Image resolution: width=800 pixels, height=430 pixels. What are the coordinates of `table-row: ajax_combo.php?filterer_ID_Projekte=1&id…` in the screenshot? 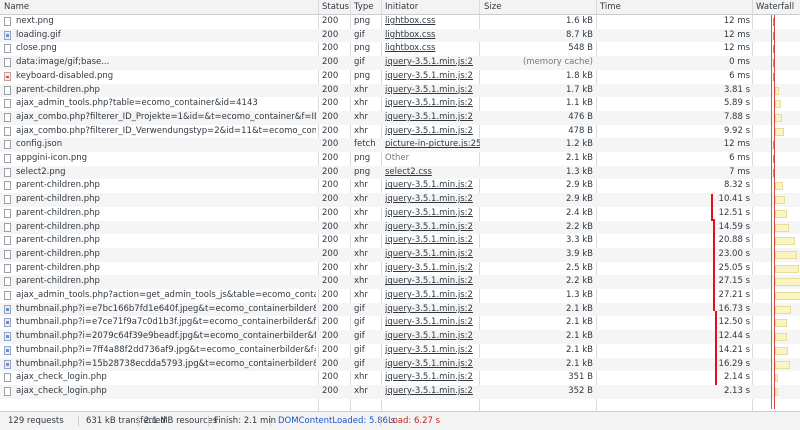 It's located at (400, 117).